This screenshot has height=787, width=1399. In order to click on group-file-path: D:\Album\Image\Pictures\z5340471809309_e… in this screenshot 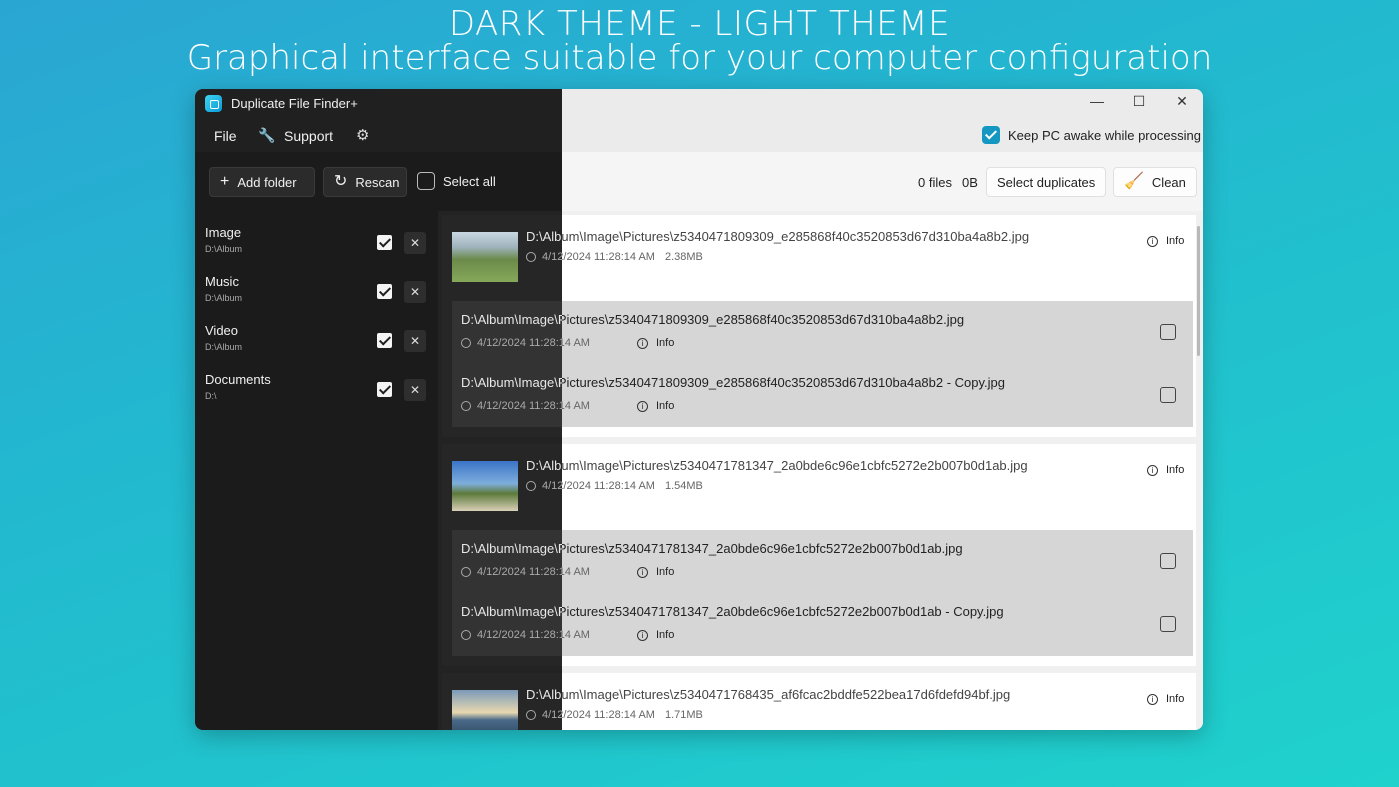, I will do `click(778, 236)`.